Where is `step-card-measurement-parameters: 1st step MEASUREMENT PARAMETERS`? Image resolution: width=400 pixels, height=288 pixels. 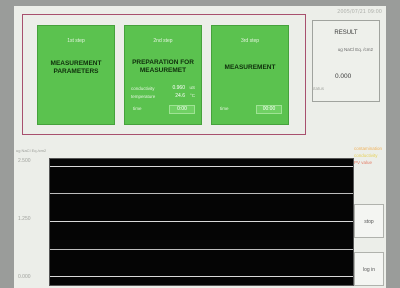
step-card-measurement-parameters: 1st step MEASUREMENT PARAMETERS is located at coordinates (76, 75).